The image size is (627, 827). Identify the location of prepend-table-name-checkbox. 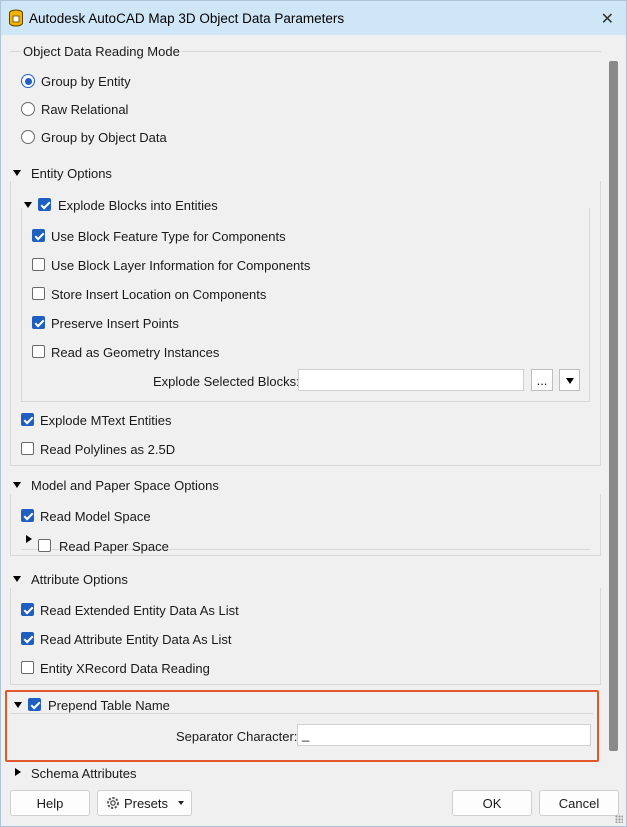
(34, 704).